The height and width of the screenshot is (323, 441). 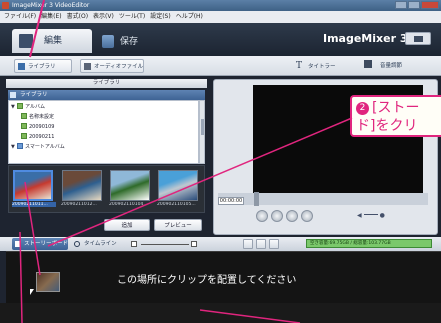 What do you see at coordinates (28, 107) in the screenshot?
I see `tree-item-album: ▼ アルバム` at bounding box center [28, 107].